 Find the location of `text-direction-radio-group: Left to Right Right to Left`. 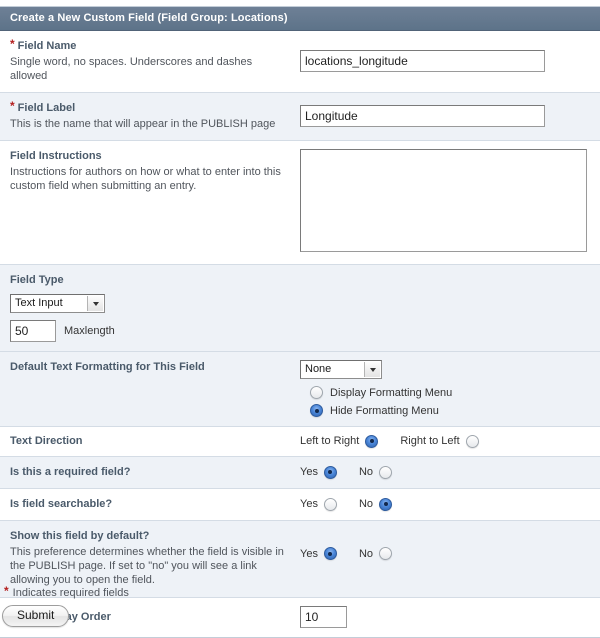

text-direction-radio-group: Left to Right Right to Left is located at coordinates (445, 441).